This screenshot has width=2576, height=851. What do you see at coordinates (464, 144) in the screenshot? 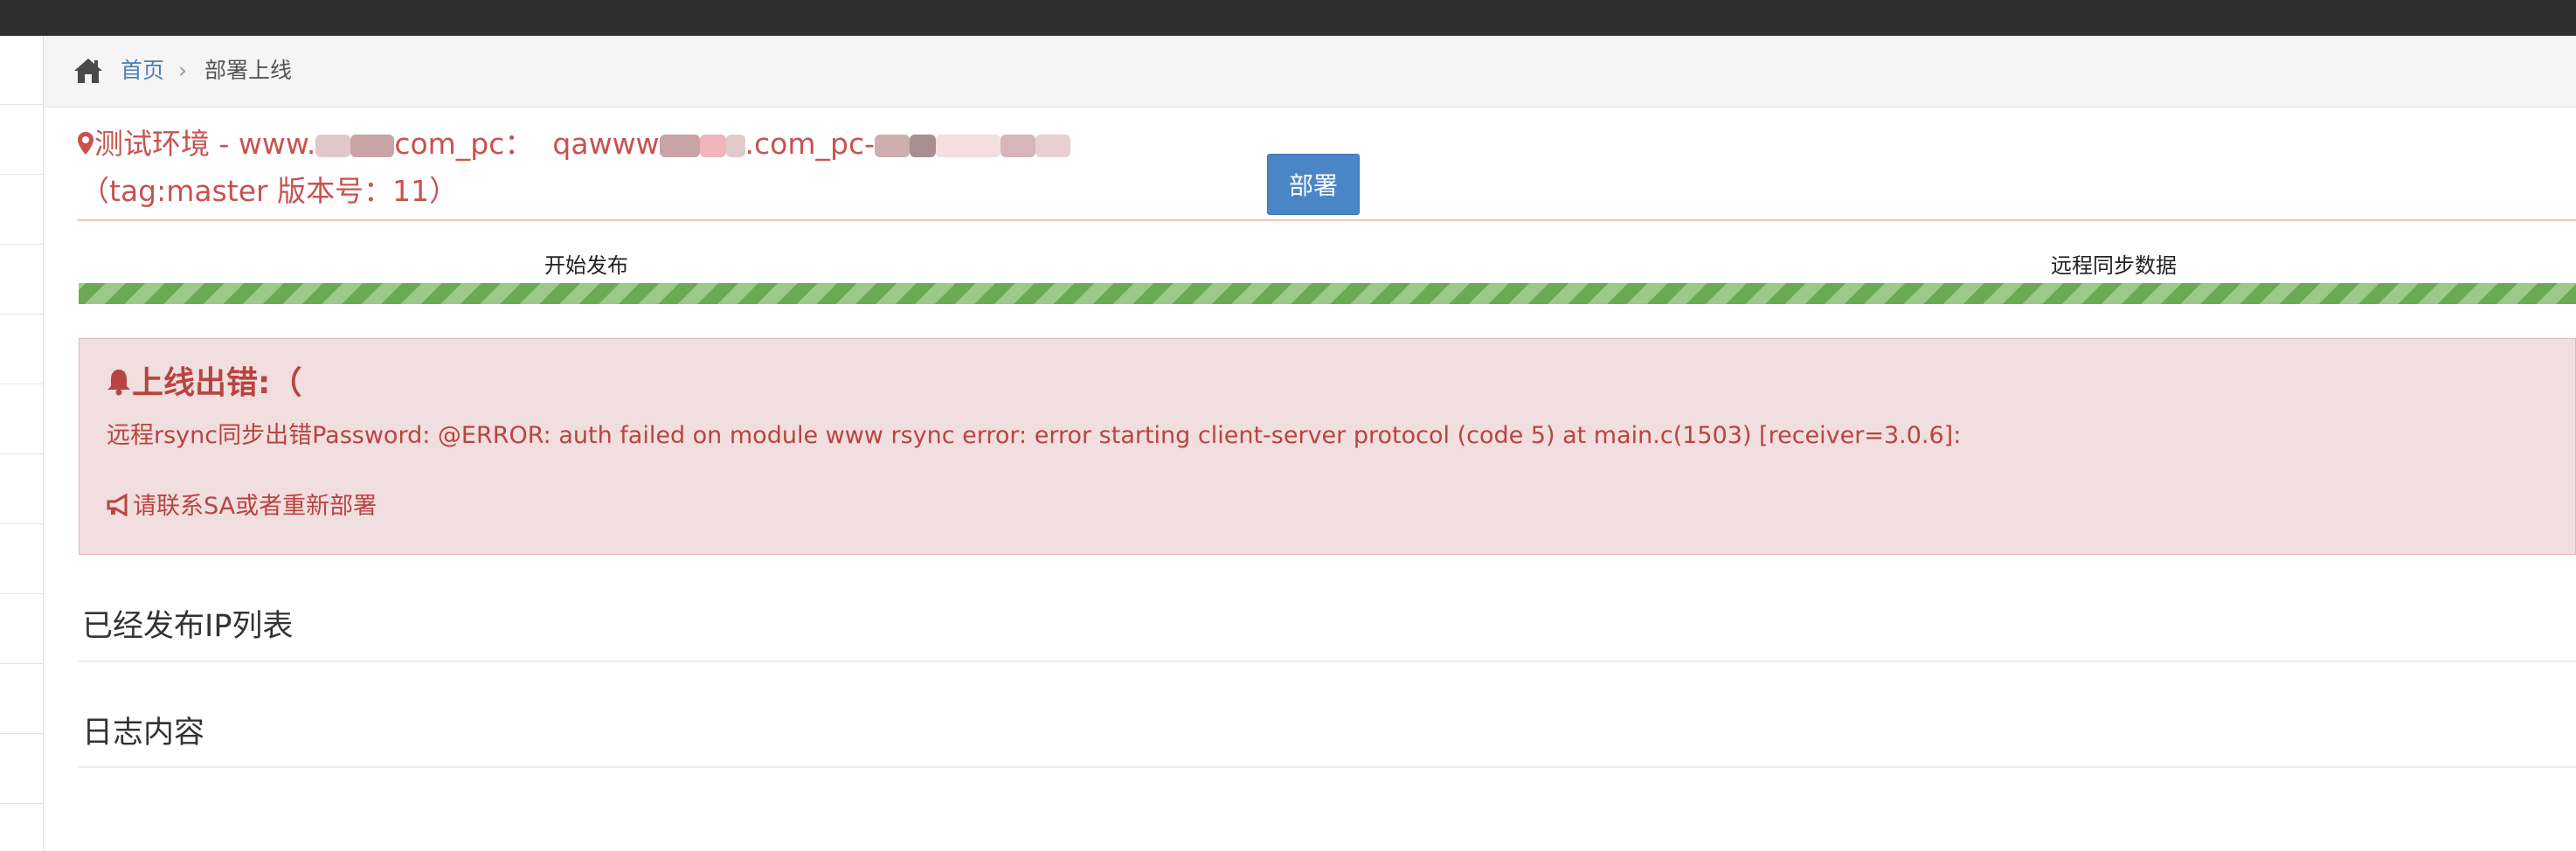
I see `env-domain-suffix: com_pc：` at bounding box center [464, 144].